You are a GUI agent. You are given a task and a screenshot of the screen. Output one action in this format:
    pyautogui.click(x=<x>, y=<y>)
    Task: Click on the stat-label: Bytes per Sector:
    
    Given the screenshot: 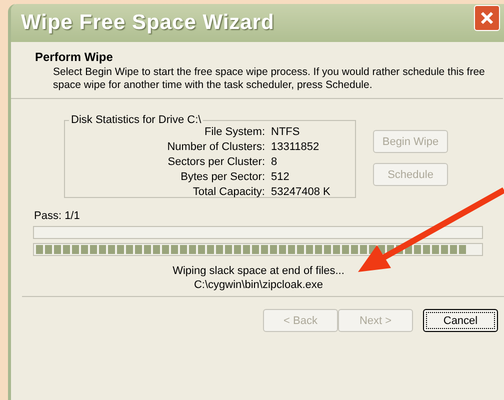 What is the action you would take?
    pyautogui.click(x=222, y=177)
    